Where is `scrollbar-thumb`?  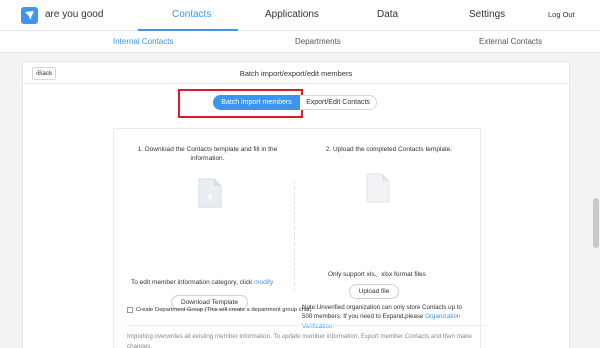 scrollbar-thumb is located at coordinates (596, 223).